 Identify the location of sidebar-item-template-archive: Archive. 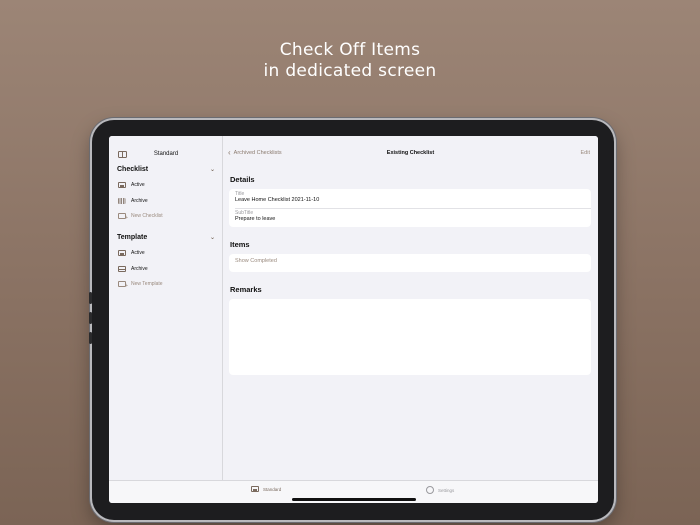
(168, 269).